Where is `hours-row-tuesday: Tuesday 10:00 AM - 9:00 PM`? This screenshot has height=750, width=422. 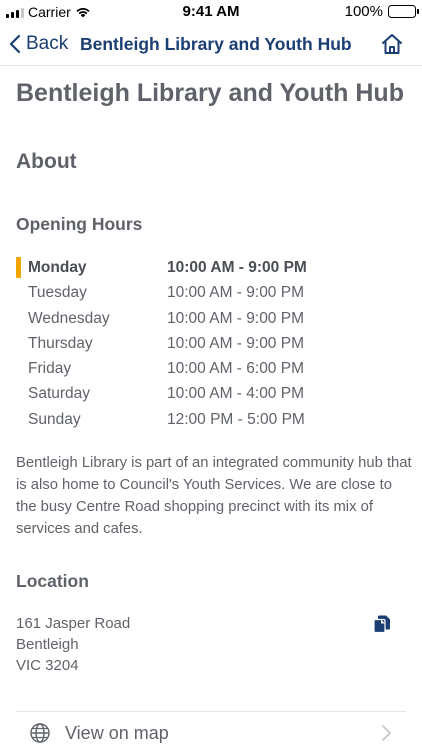
hours-row-tuesday: Tuesday 10:00 AM - 9:00 PM is located at coordinates (211, 292).